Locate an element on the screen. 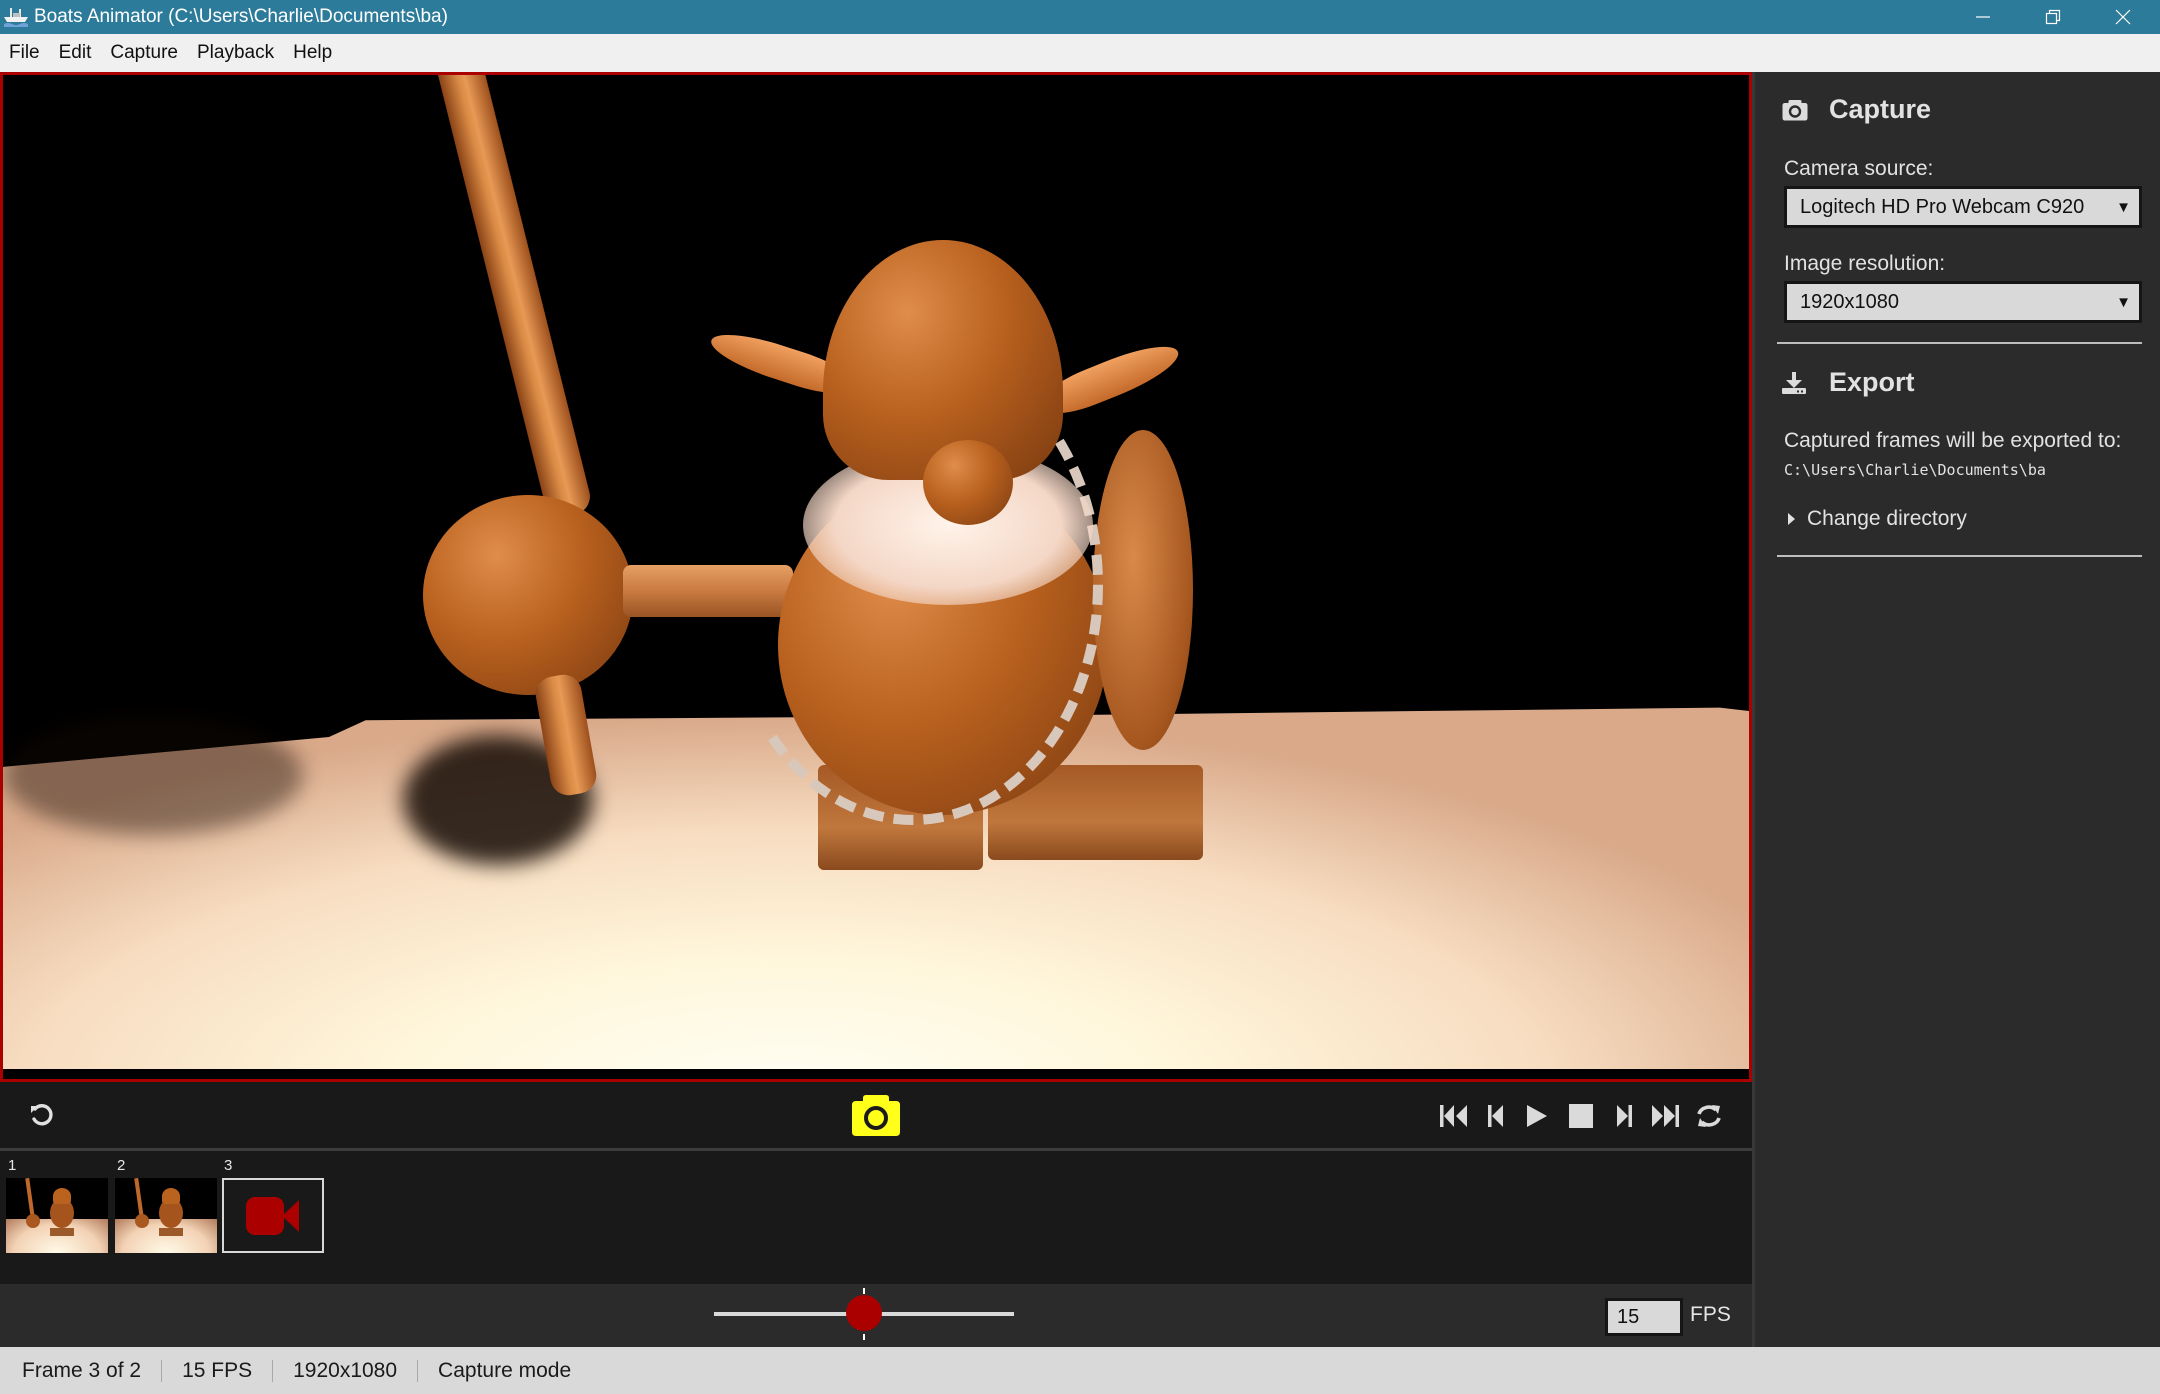 The image size is (2160, 1394). step-forward-icon is located at coordinates (1624, 1115).